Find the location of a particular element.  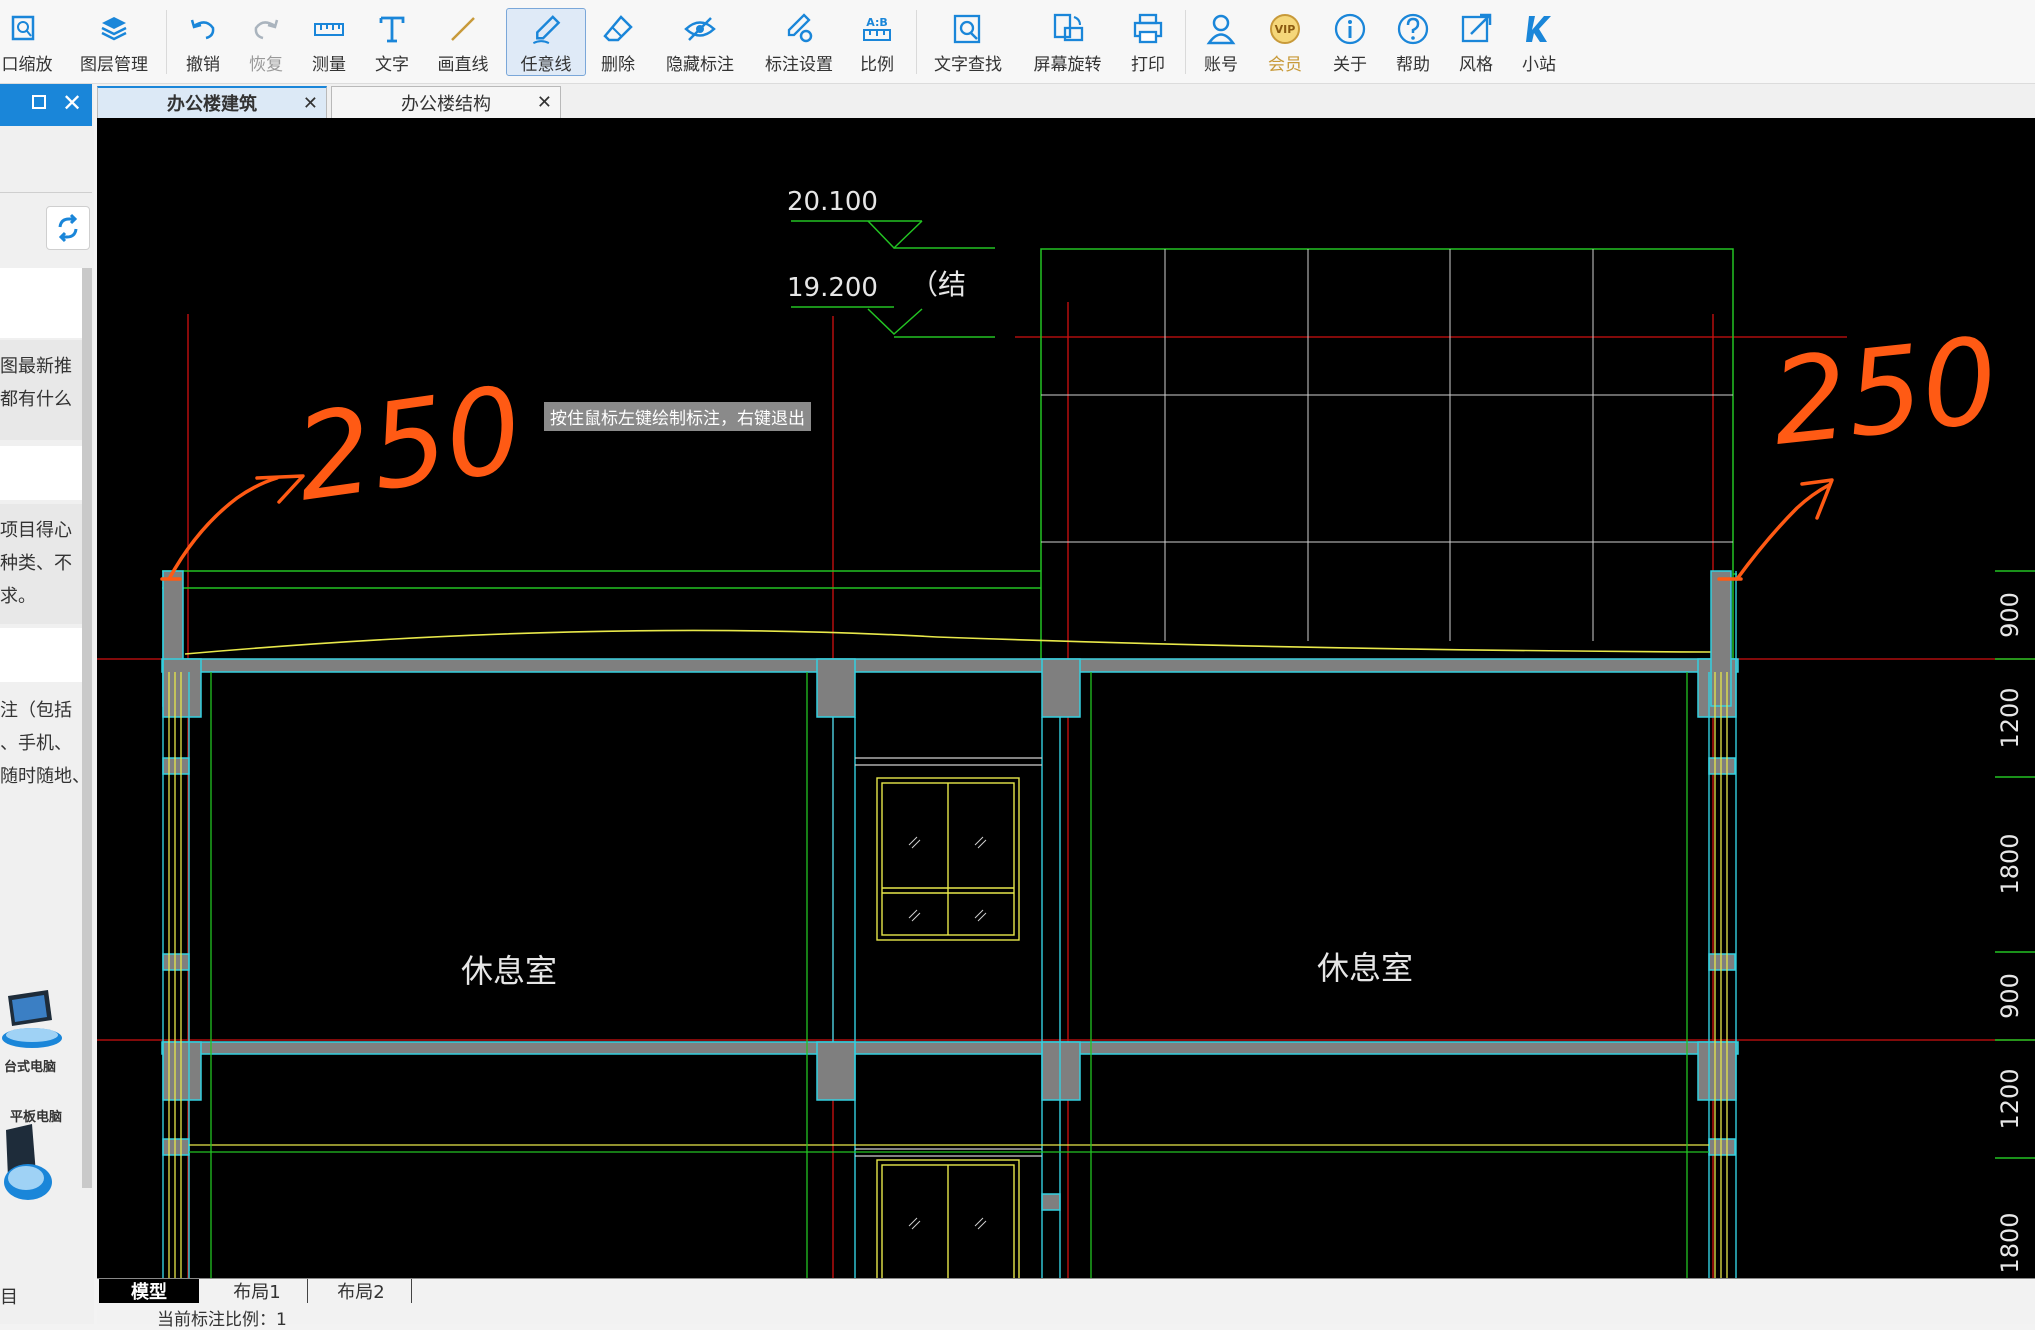

info-icon is located at coordinates (1350, 29).